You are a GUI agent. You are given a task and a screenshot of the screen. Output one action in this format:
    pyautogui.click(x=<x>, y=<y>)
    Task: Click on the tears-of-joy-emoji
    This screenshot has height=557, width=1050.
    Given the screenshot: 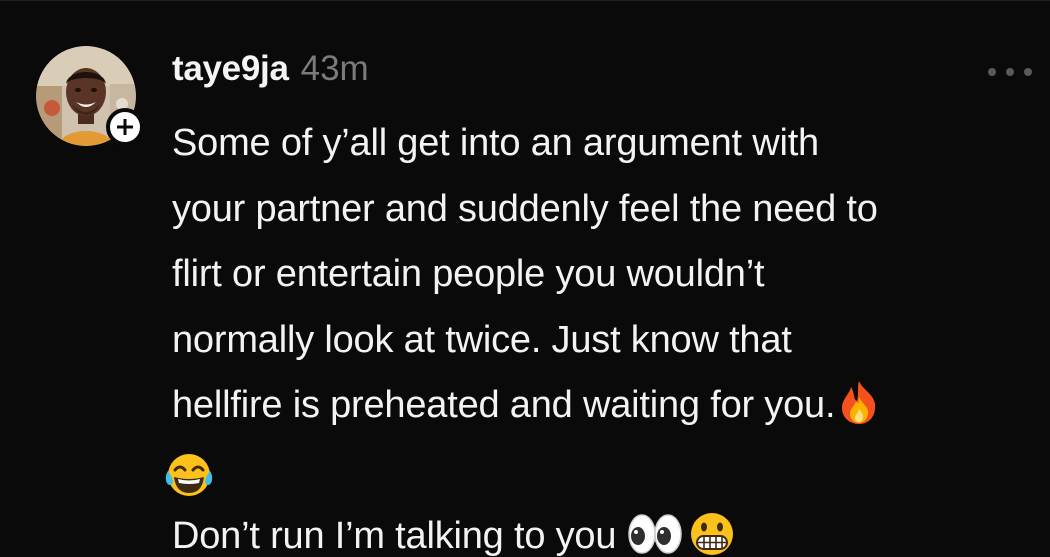 What is the action you would take?
    pyautogui.click(x=189, y=475)
    